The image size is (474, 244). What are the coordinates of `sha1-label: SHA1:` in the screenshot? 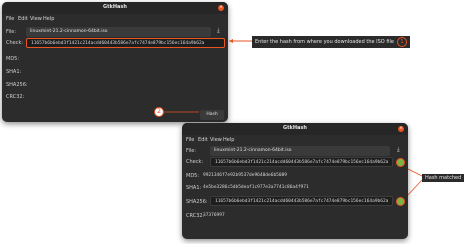 It's located at (14, 72).